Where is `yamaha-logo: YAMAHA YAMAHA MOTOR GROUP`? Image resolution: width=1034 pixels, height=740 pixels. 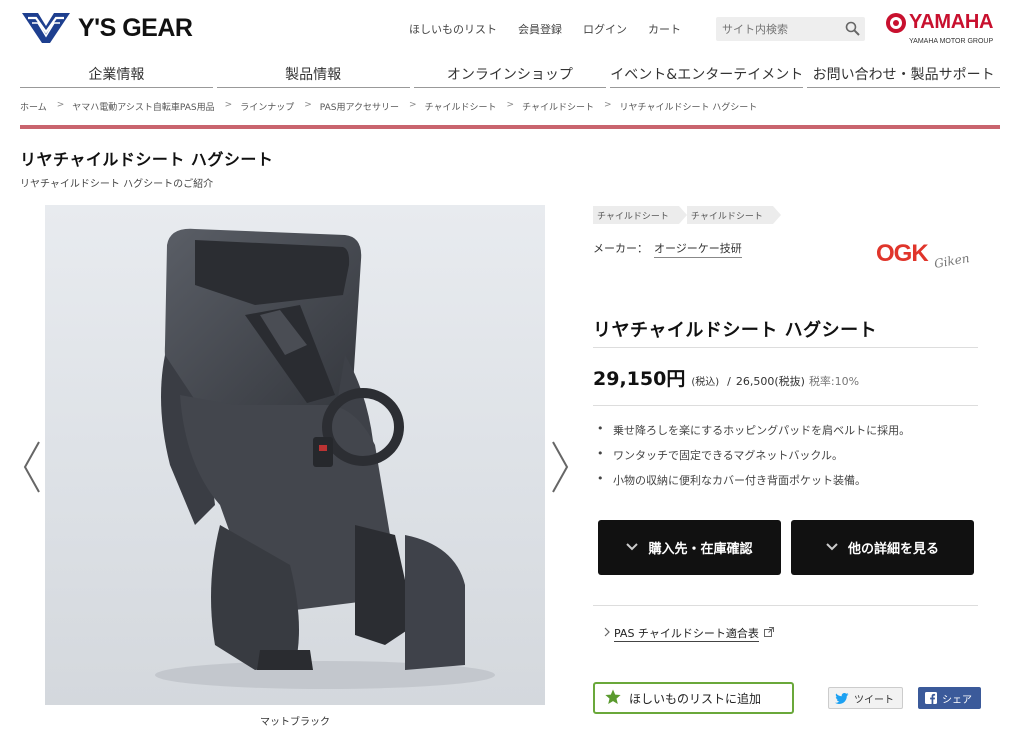
yamaha-logo: YAMAHA YAMAHA MOTOR GROUP is located at coordinates (943, 29).